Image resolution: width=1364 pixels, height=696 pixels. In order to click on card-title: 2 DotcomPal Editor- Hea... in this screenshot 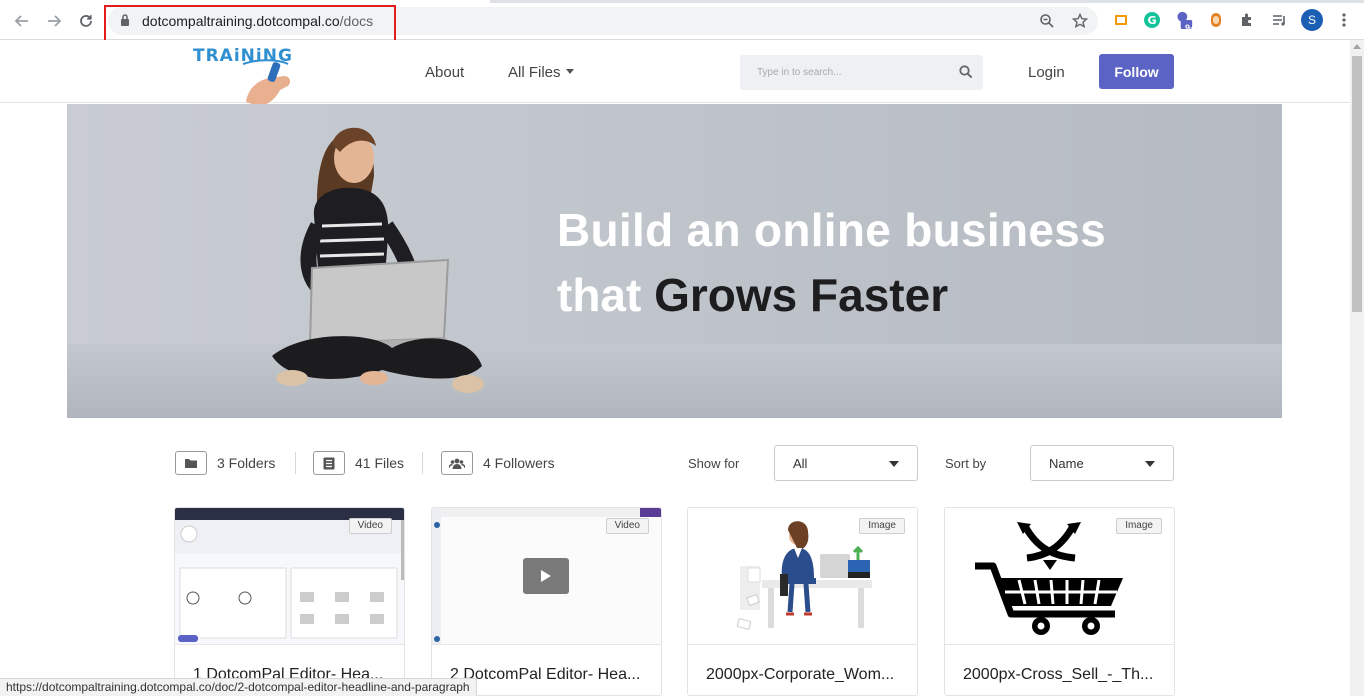, I will do `click(550, 675)`.